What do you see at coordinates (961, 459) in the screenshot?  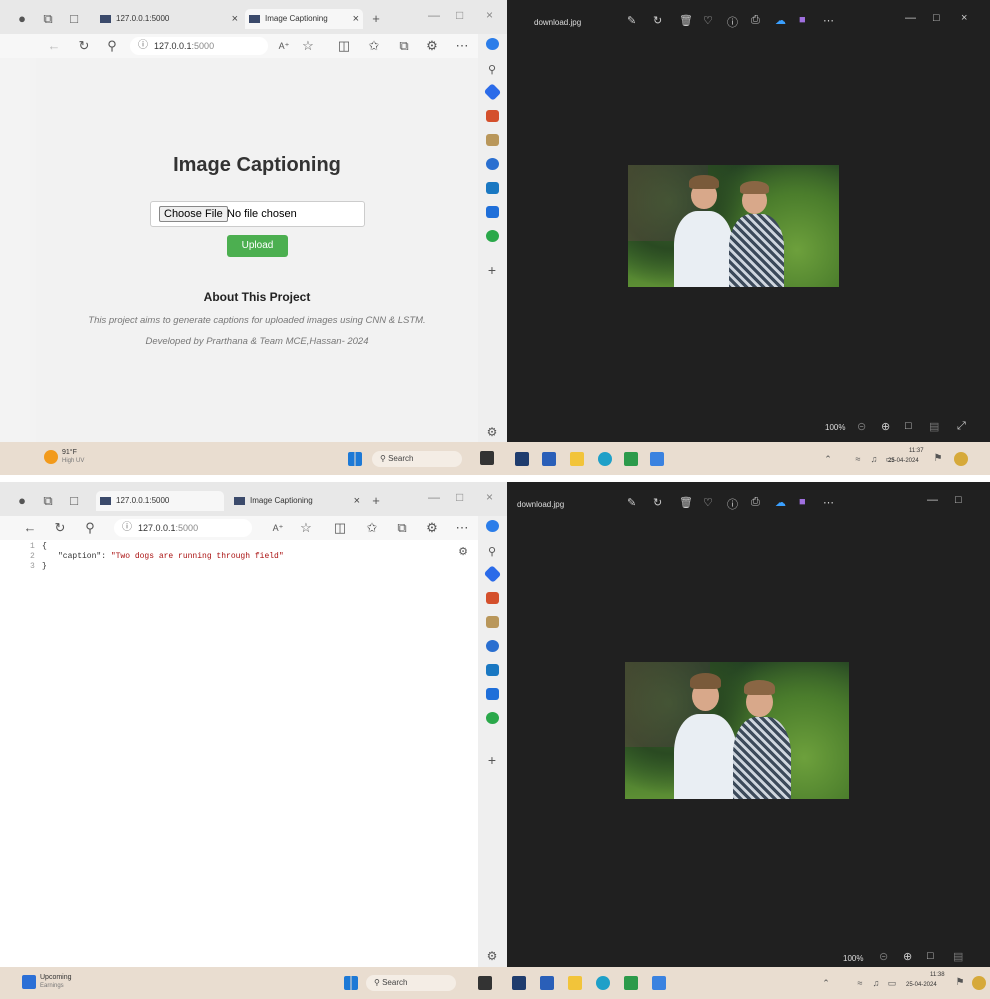 I see `copilot-taskbar-icon` at bounding box center [961, 459].